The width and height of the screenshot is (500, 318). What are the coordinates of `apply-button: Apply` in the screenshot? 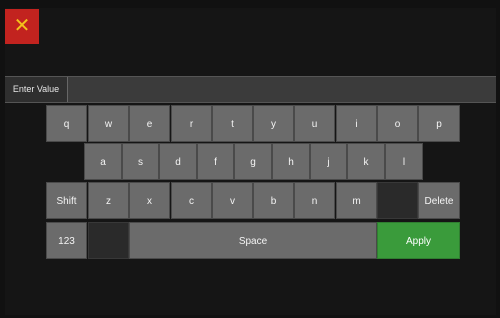 It's located at (418, 240).